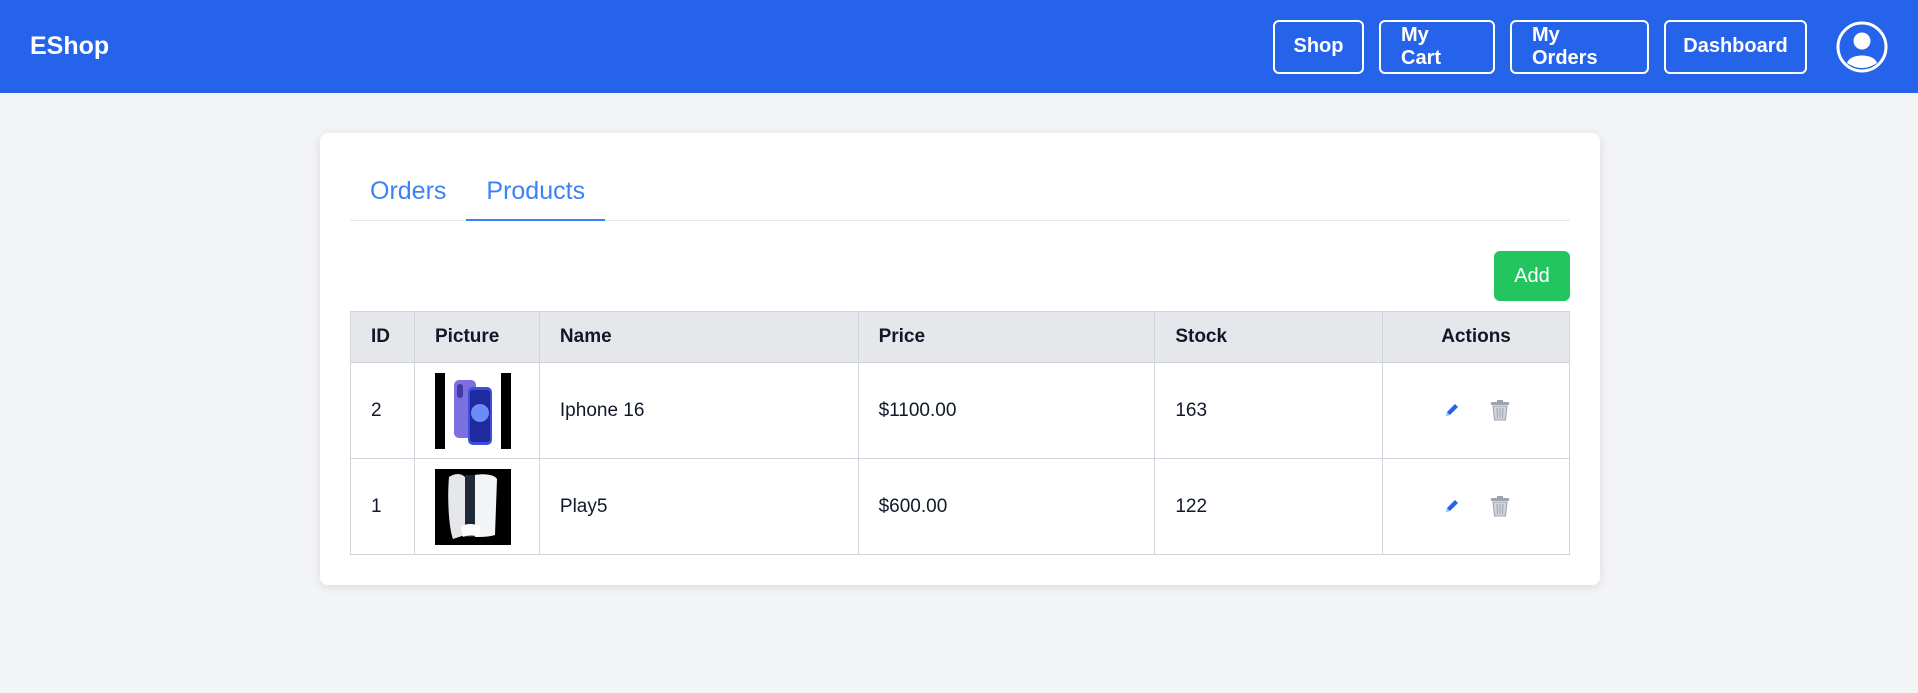 The height and width of the screenshot is (693, 1918). What do you see at coordinates (698, 506) in the screenshot?
I see `cell-name: Play5` at bounding box center [698, 506].